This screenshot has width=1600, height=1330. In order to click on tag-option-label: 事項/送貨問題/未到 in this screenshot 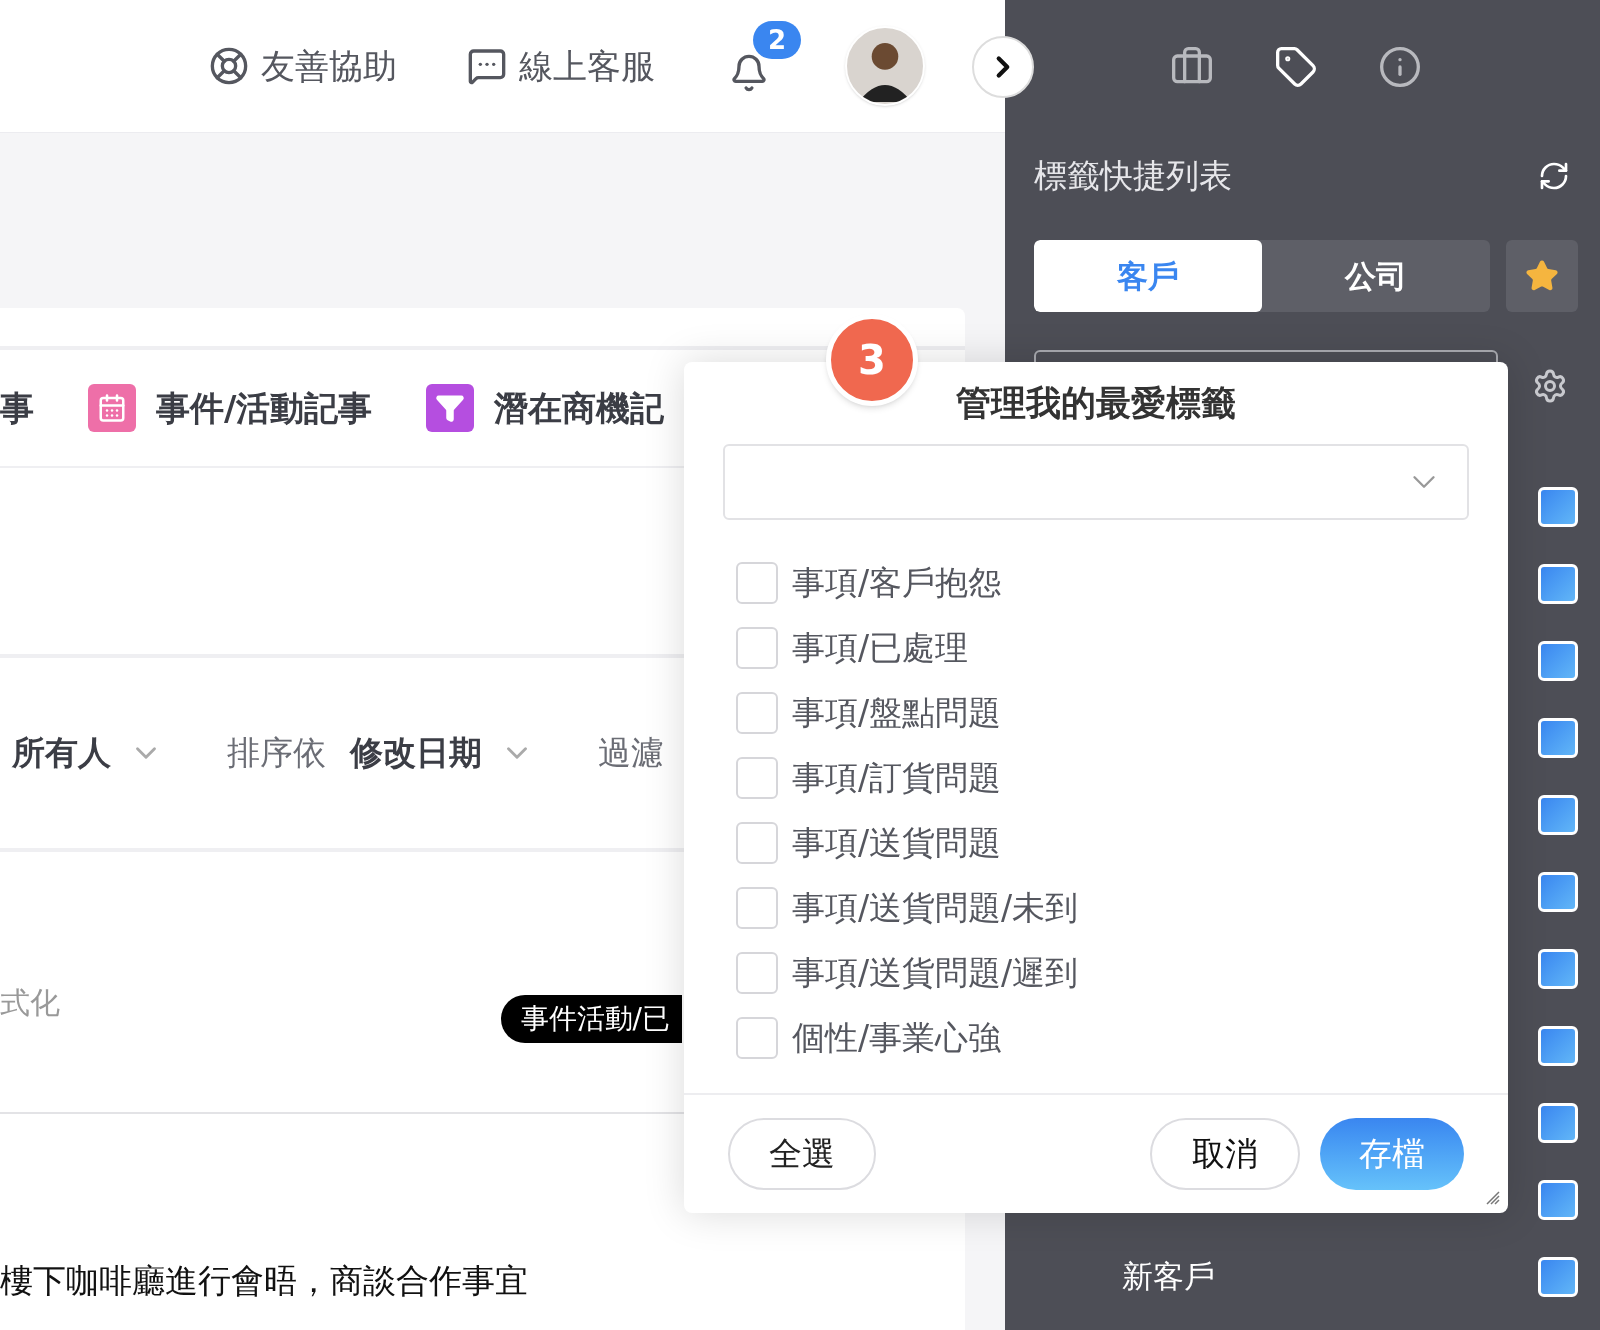, I will do `click(935, 907)`.